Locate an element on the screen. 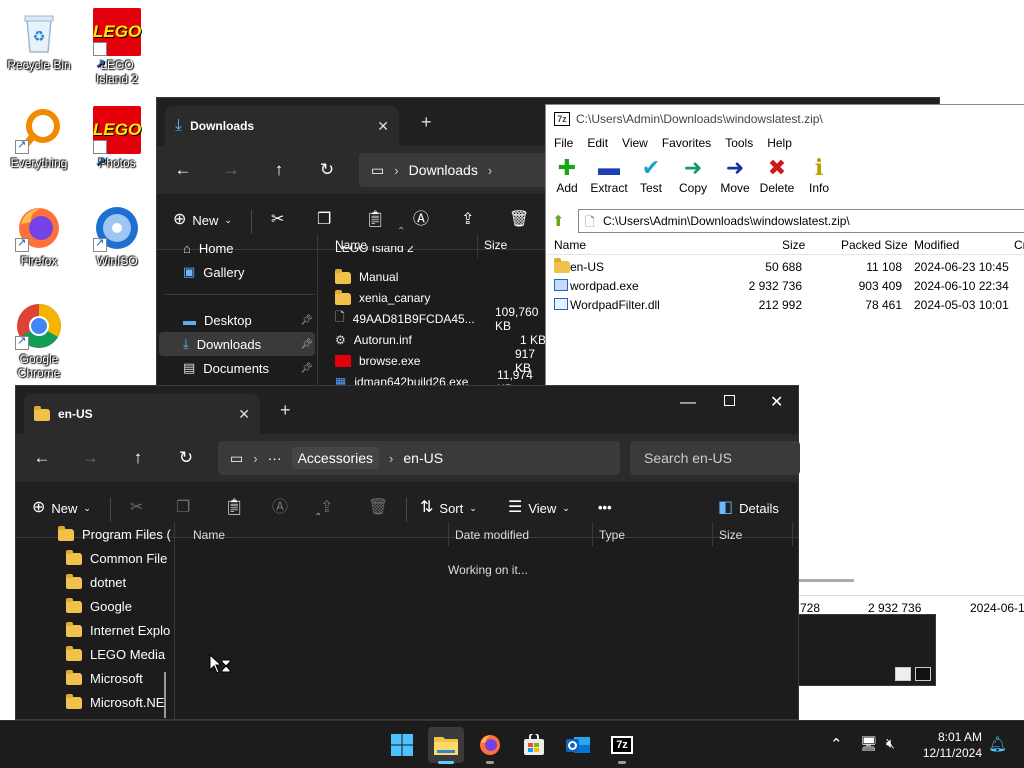  taskbar-firefox is located at coordinates (490, 745).